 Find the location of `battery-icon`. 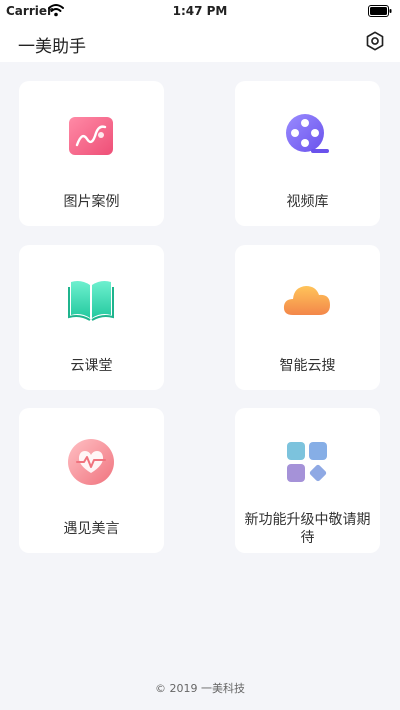

battery-icon is located at coordinates (380, 11).